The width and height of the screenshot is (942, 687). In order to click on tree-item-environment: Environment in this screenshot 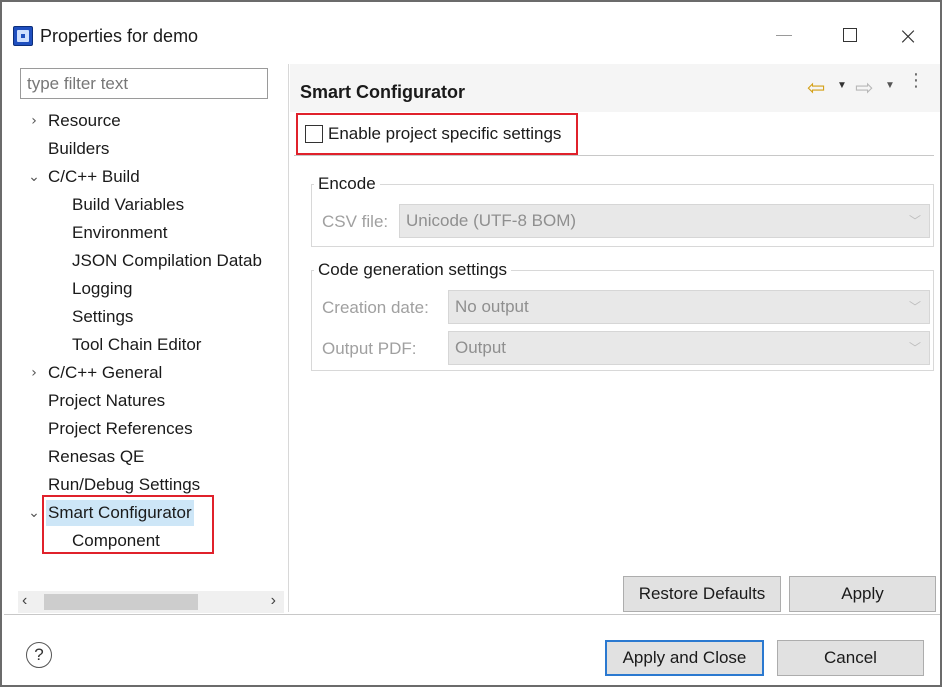, I will do `click(119, 233)`.